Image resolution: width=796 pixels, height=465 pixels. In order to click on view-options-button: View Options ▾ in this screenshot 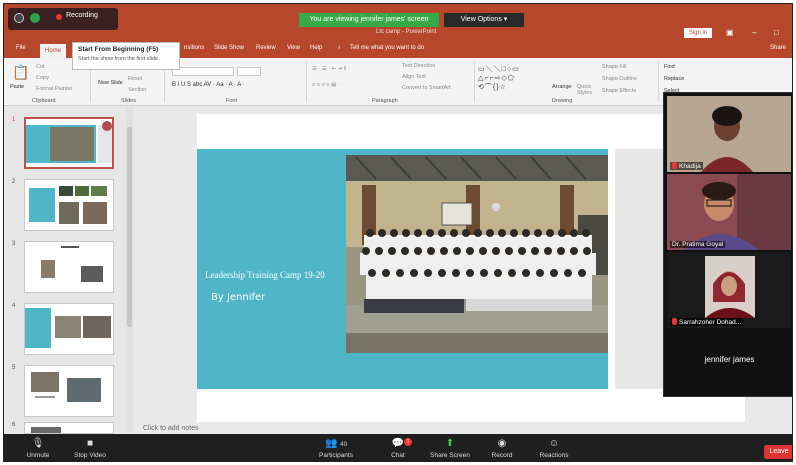, I will do `click(484, 20)`.